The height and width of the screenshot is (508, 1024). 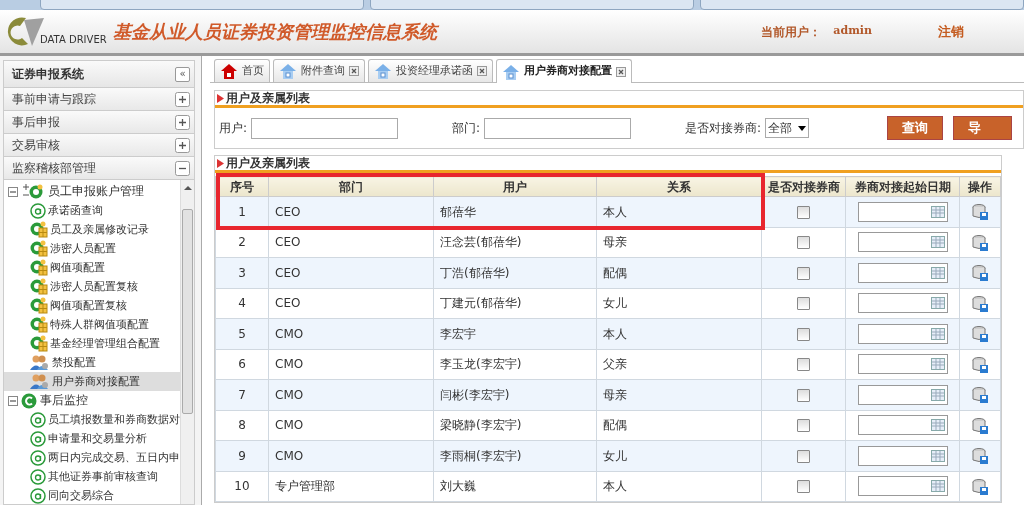 What do you see at coordinates (187, 188) in the screenshot?
I see `scroll-up-icon` at bounding box center [187, 188].